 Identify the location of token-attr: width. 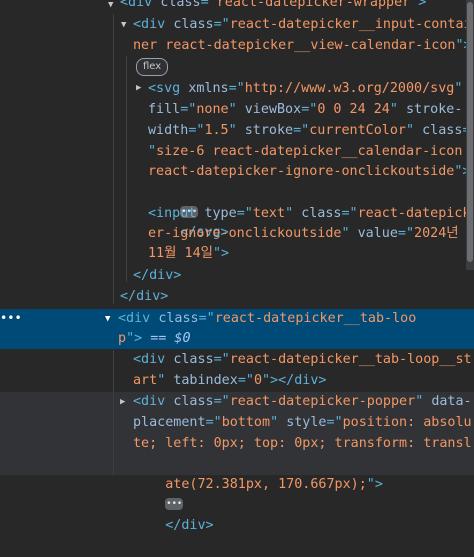
(168, 130).